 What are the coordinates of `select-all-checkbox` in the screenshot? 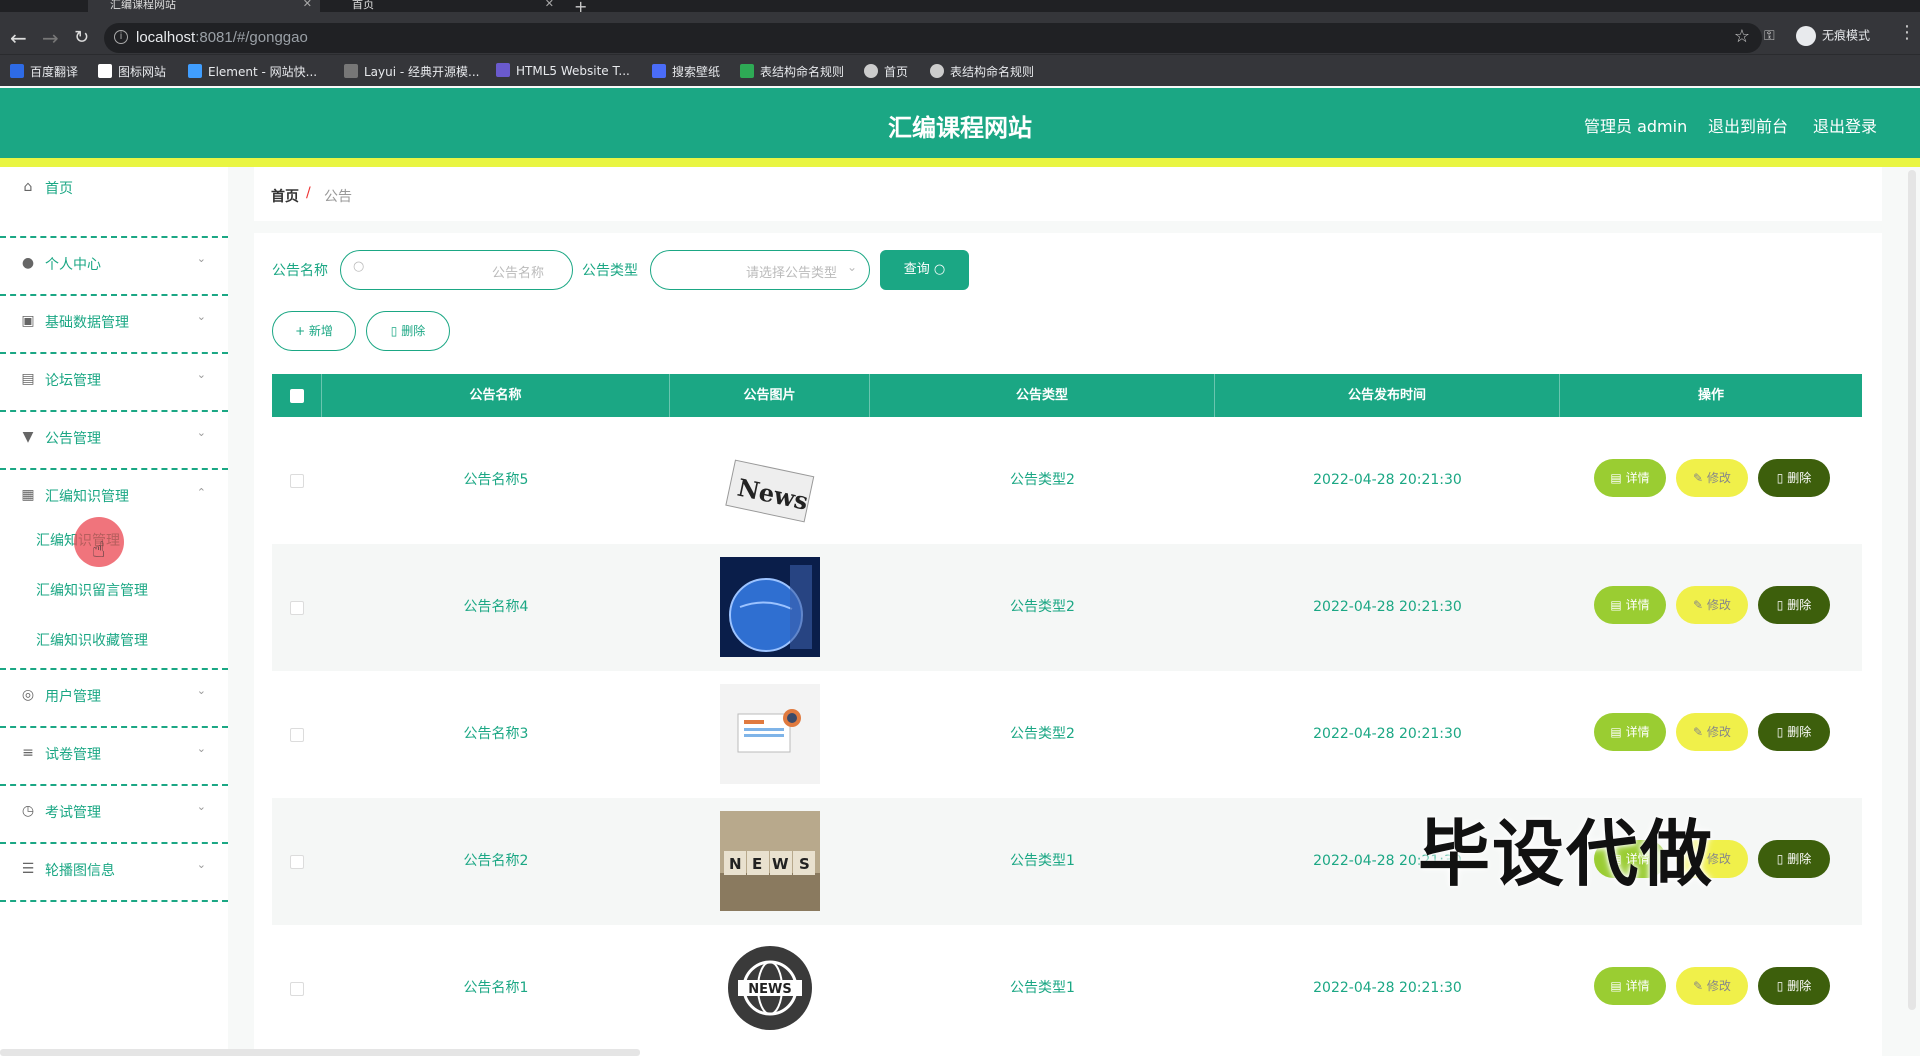 It's located at (297, 396).